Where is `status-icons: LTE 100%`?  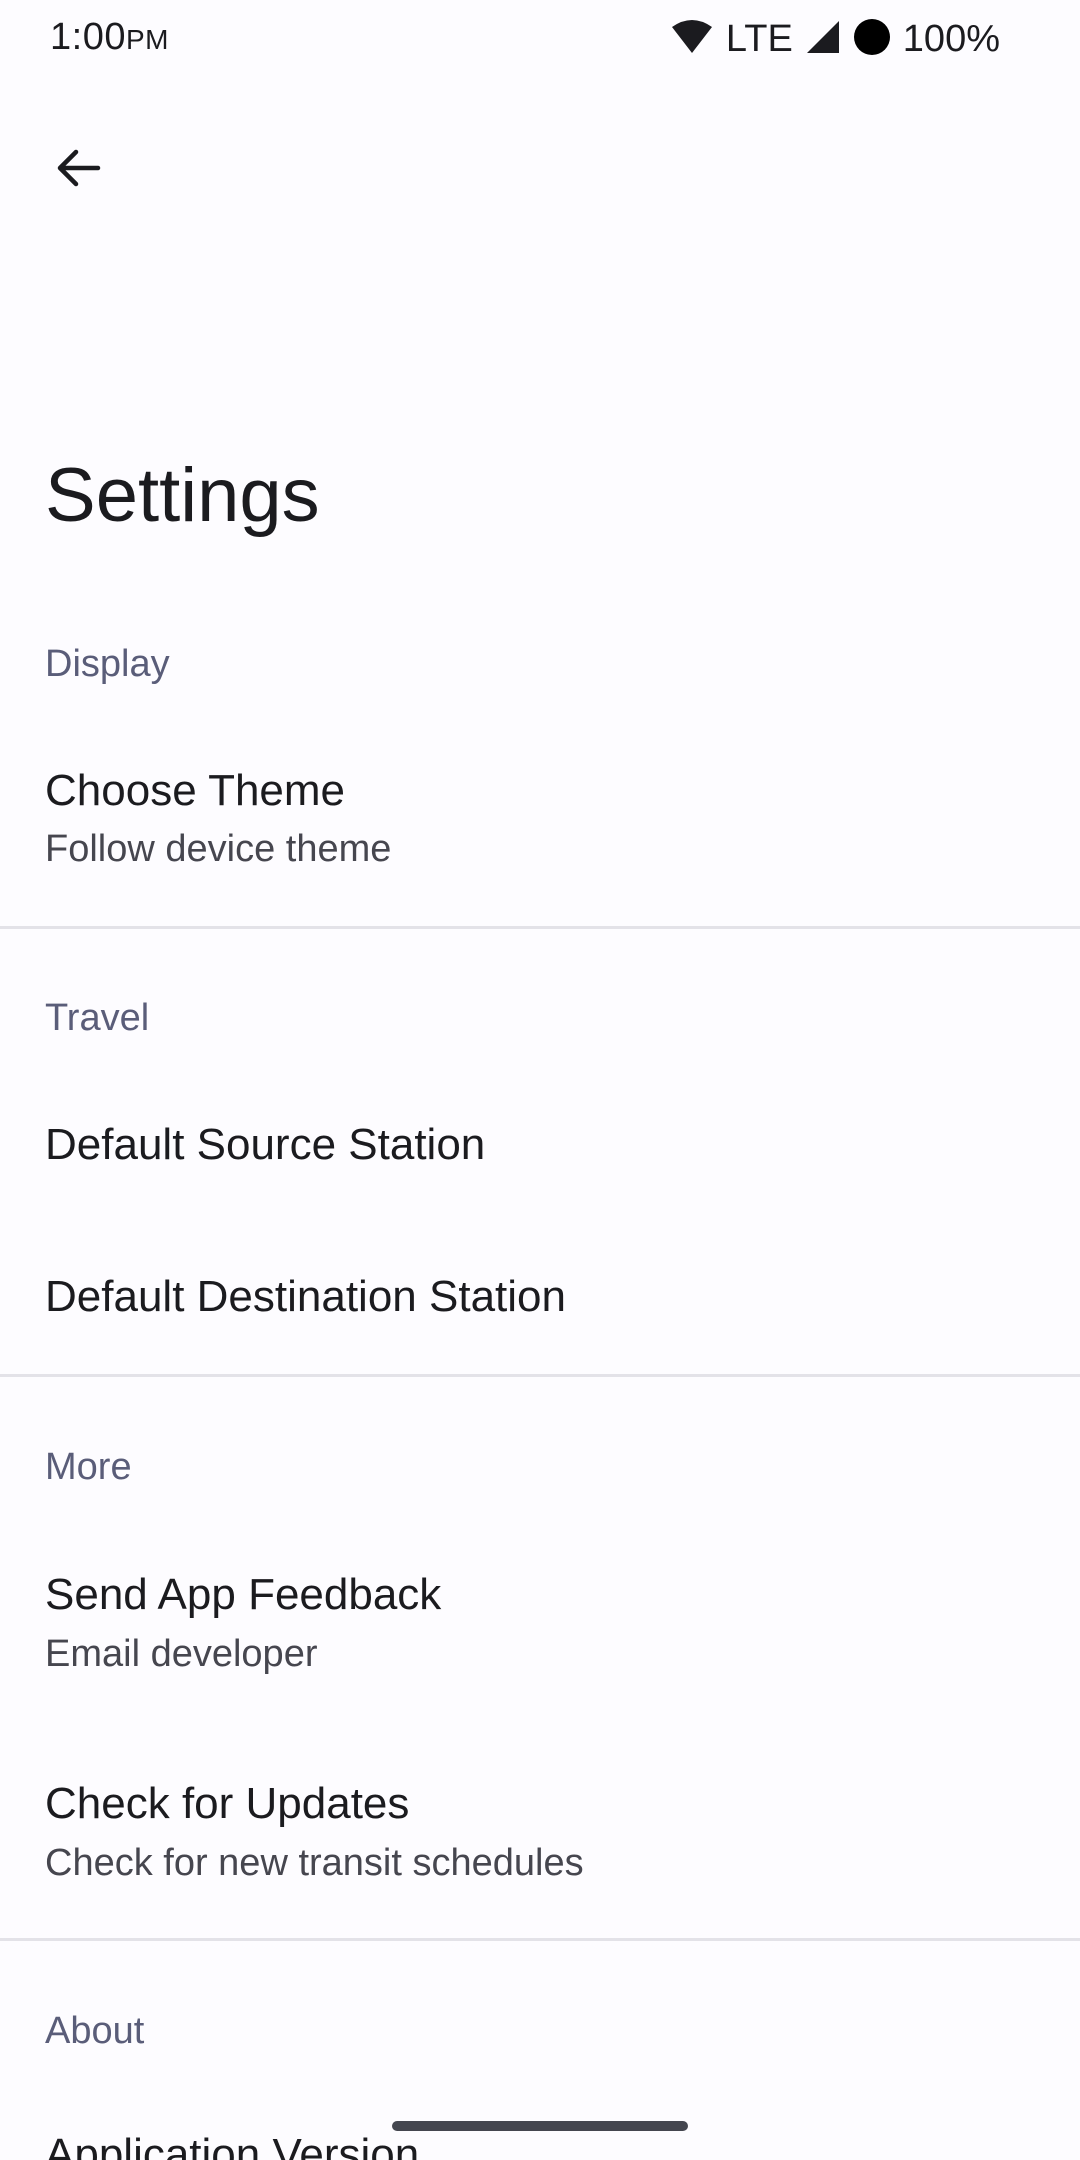 status-icons: LTE 100% is located at coordinates (835, 39).